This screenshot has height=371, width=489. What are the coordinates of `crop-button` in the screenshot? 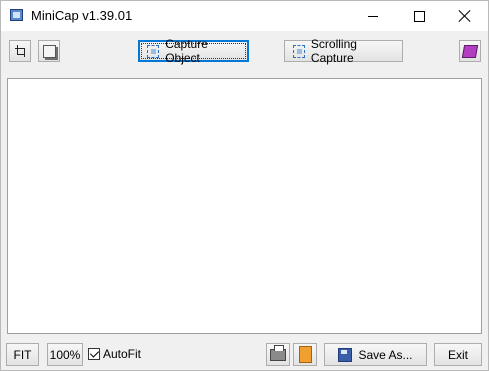 It's located at (20, 51).